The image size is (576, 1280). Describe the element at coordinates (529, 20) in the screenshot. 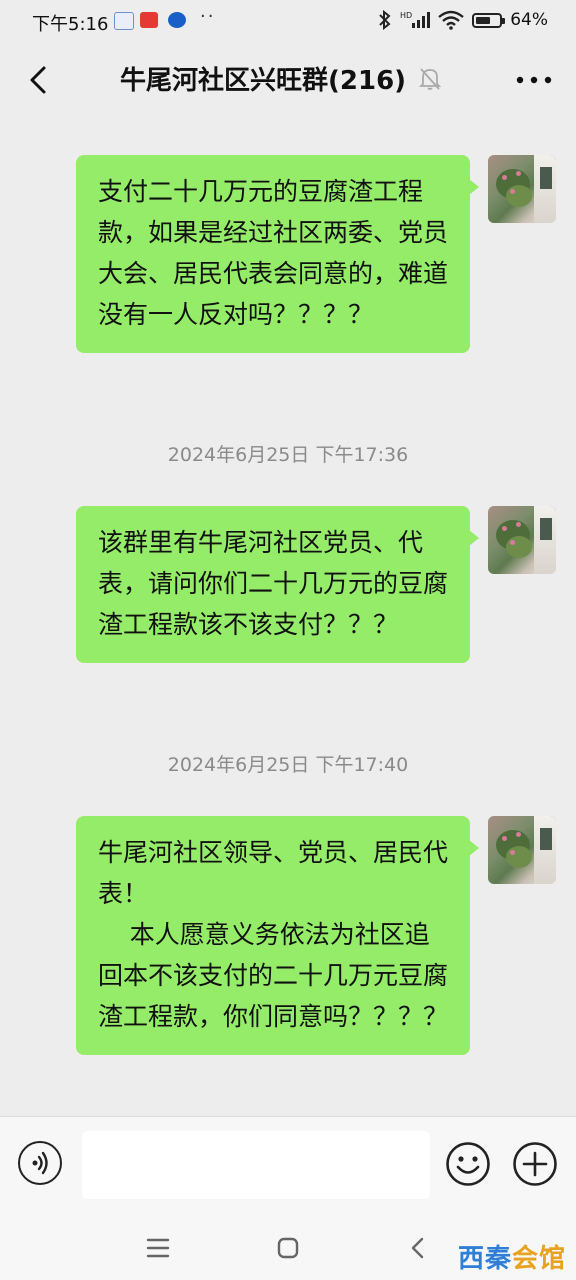

I see `battery-percent: 64%` at that location.